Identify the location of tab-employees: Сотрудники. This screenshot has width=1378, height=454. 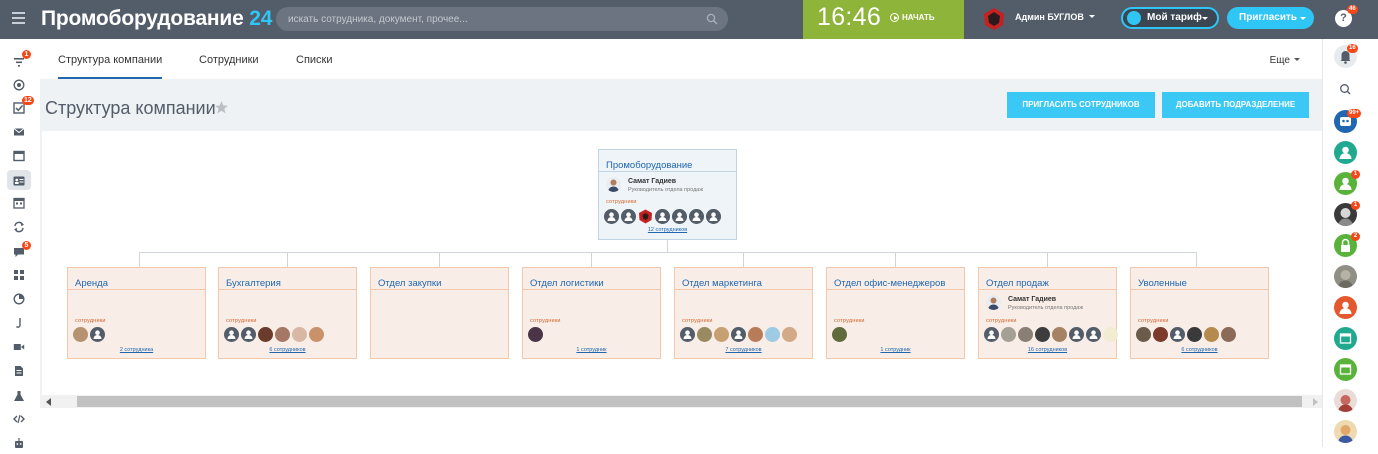
(229, 60).